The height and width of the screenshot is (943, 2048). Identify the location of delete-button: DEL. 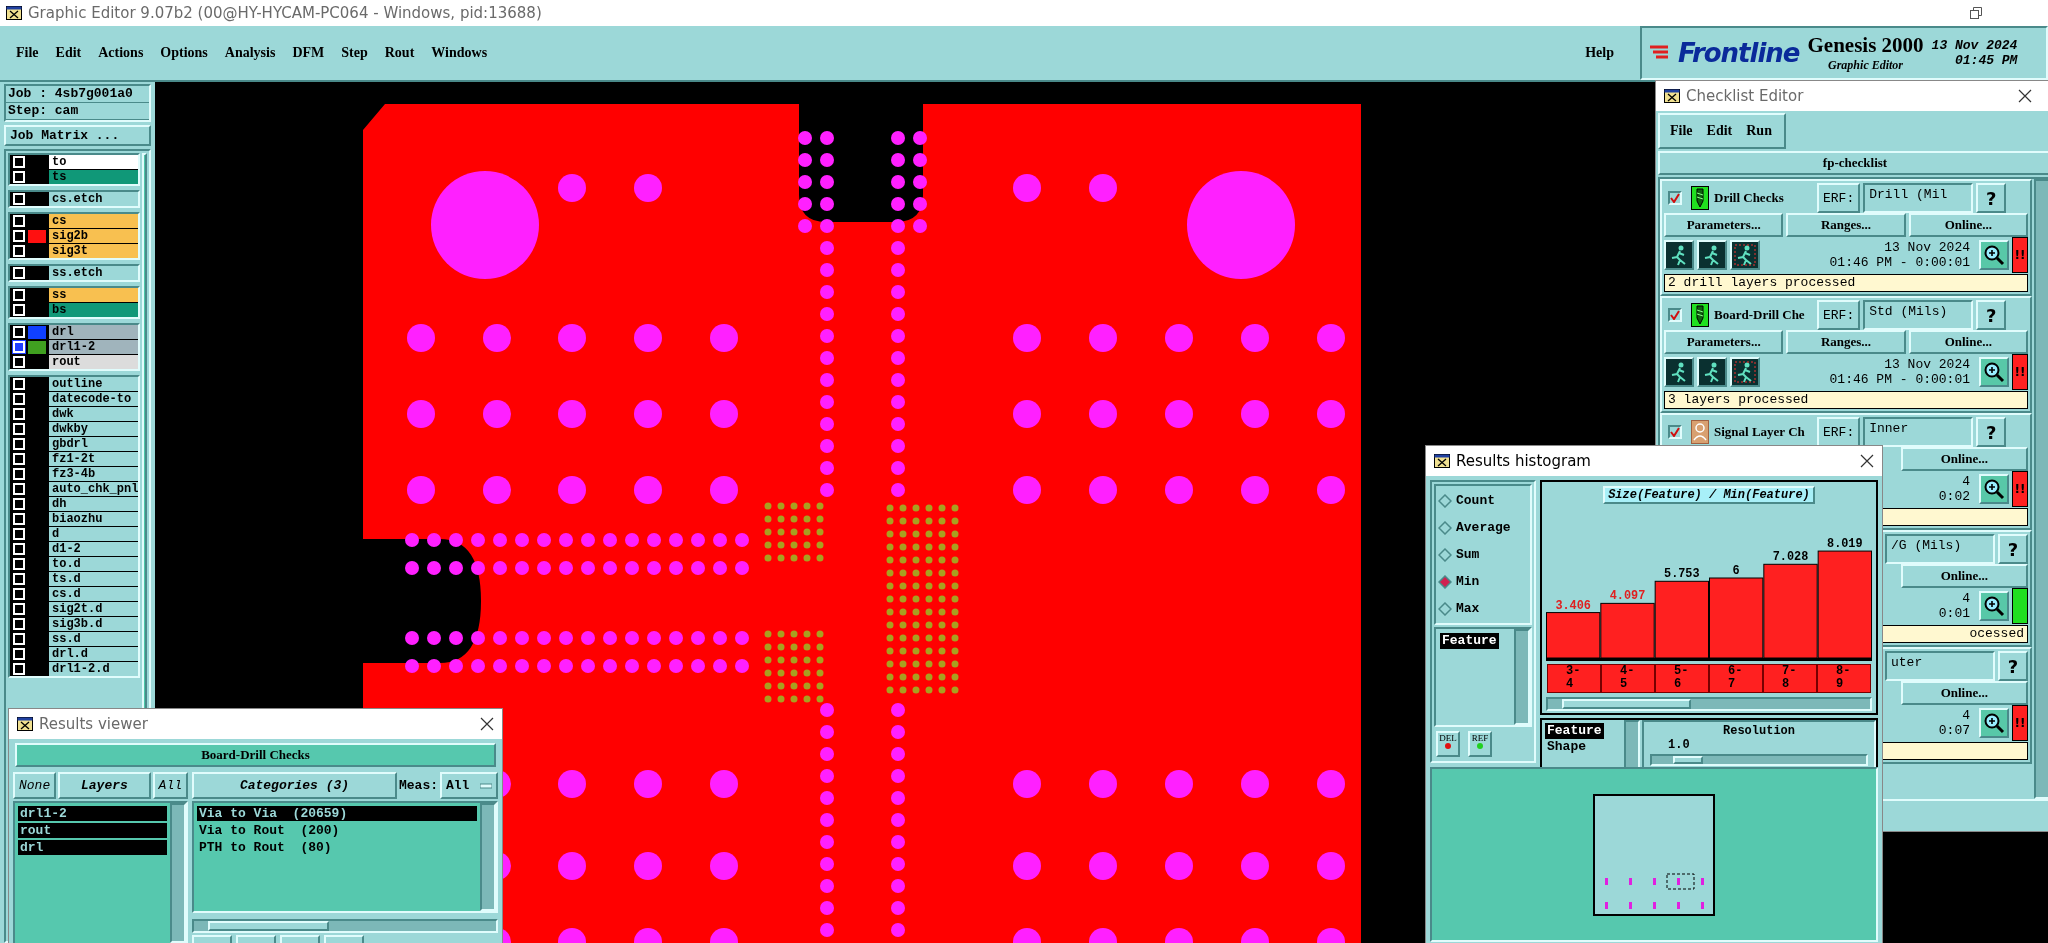
(1448, 744).